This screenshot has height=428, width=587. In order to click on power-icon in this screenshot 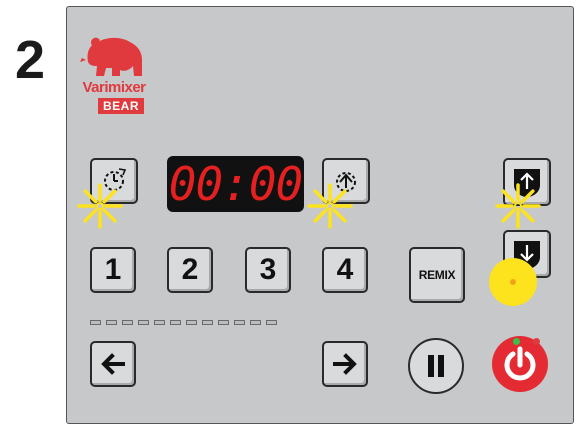, I will do `click(520, 364)`.